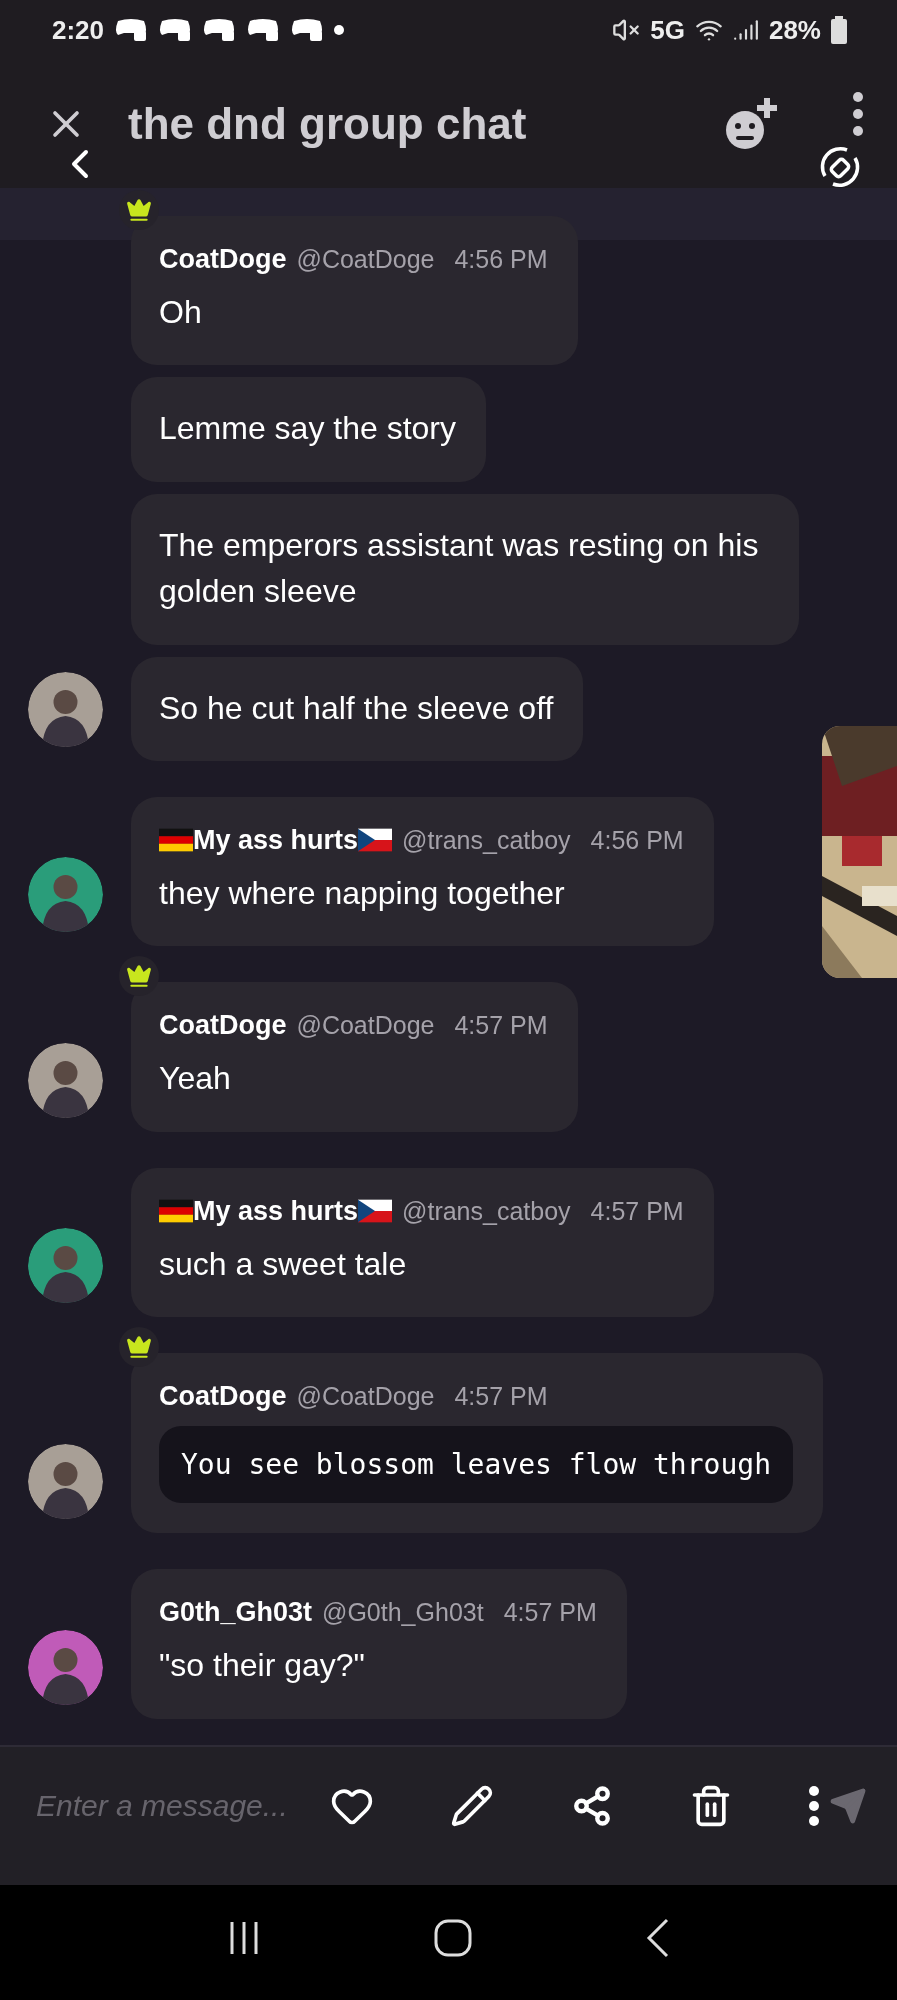  I want to click on edit-button, so click(472, 1806).